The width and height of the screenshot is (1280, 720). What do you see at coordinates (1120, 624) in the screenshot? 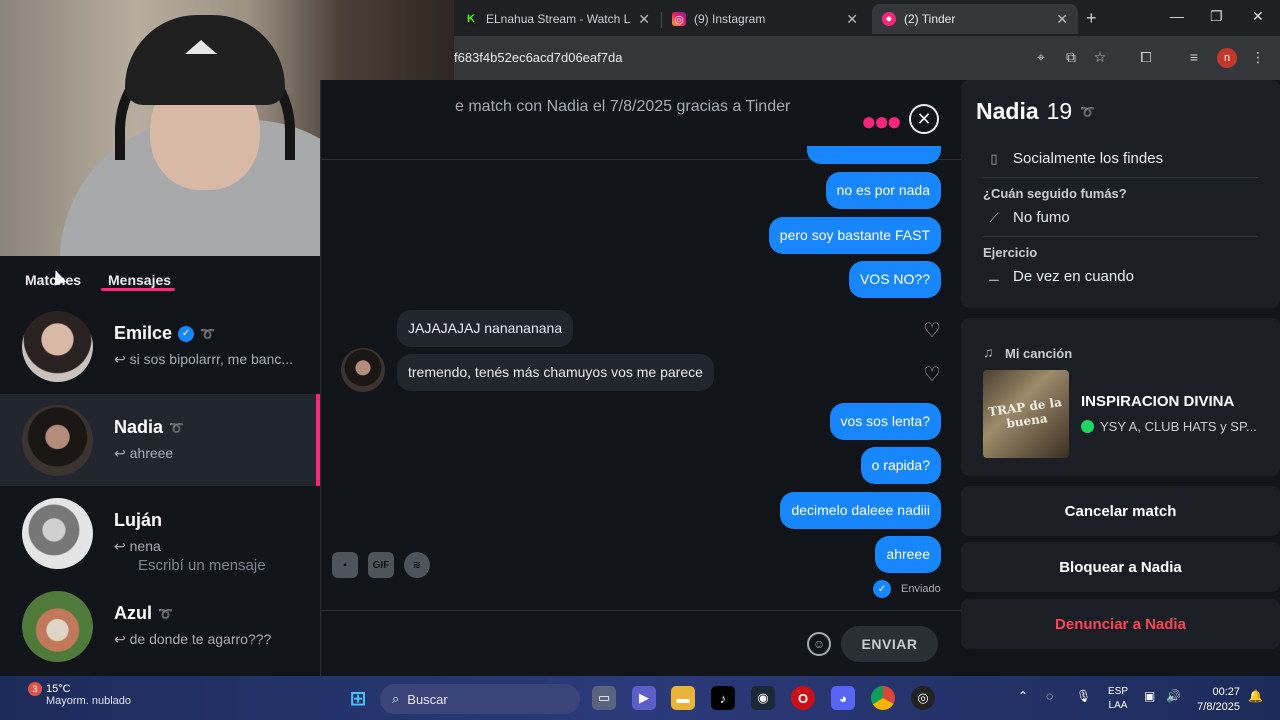
I see `report-button: Denunciar a Nadia` at bounding box center [1120, 624].